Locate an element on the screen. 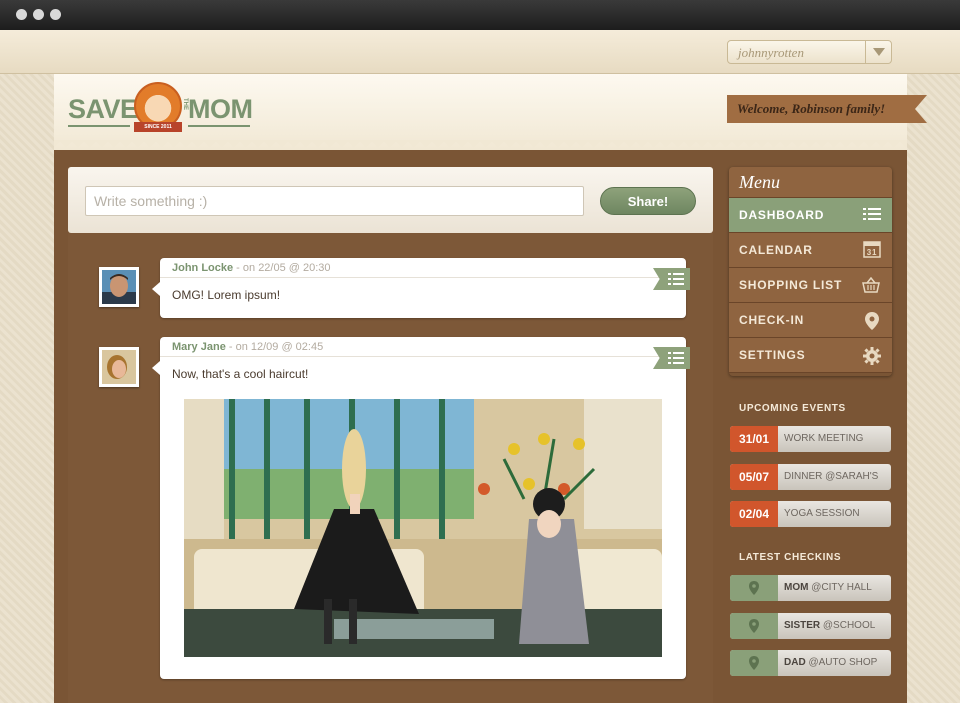  user-select-value: johnnyrotten is located at coordinates (771, 52).